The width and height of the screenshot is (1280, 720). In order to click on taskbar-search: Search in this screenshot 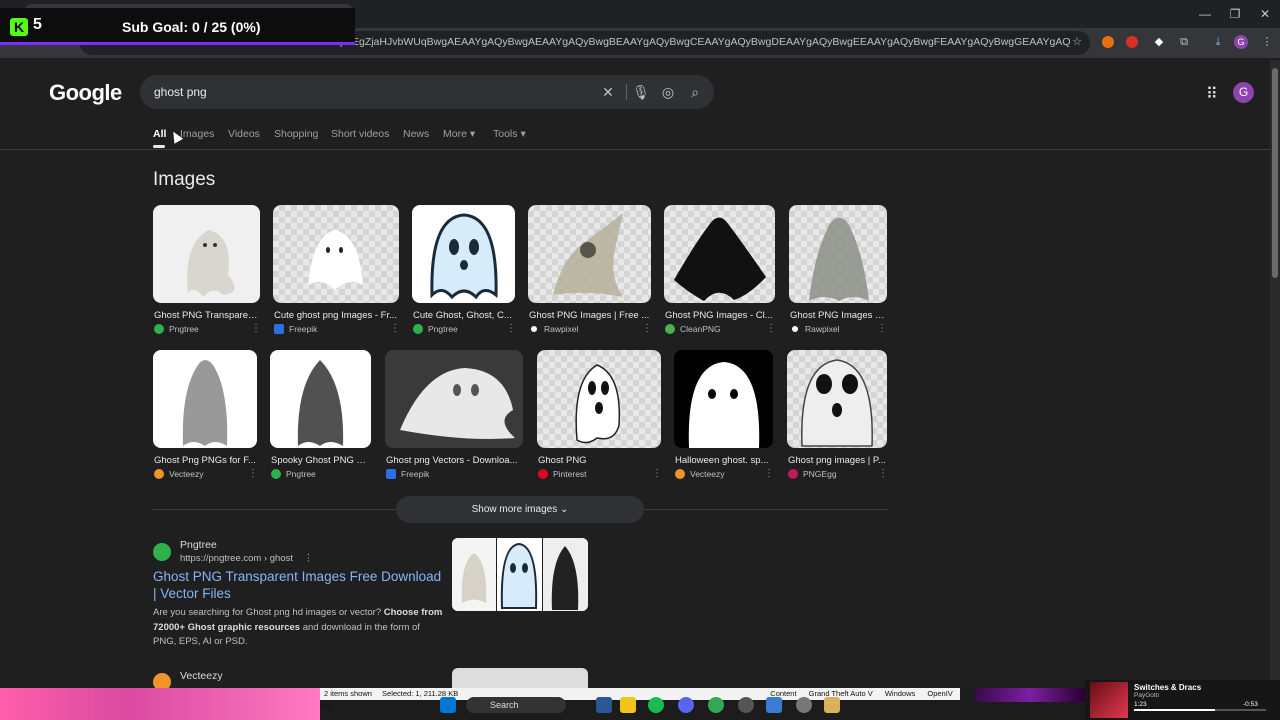, I will do `click(516, 705)`.